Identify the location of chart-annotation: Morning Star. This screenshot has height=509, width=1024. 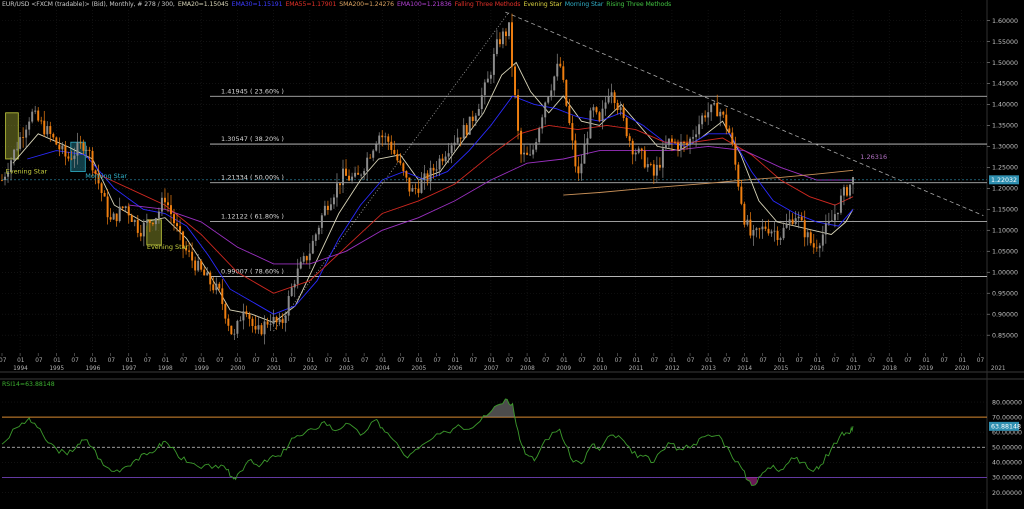
(106, 176).